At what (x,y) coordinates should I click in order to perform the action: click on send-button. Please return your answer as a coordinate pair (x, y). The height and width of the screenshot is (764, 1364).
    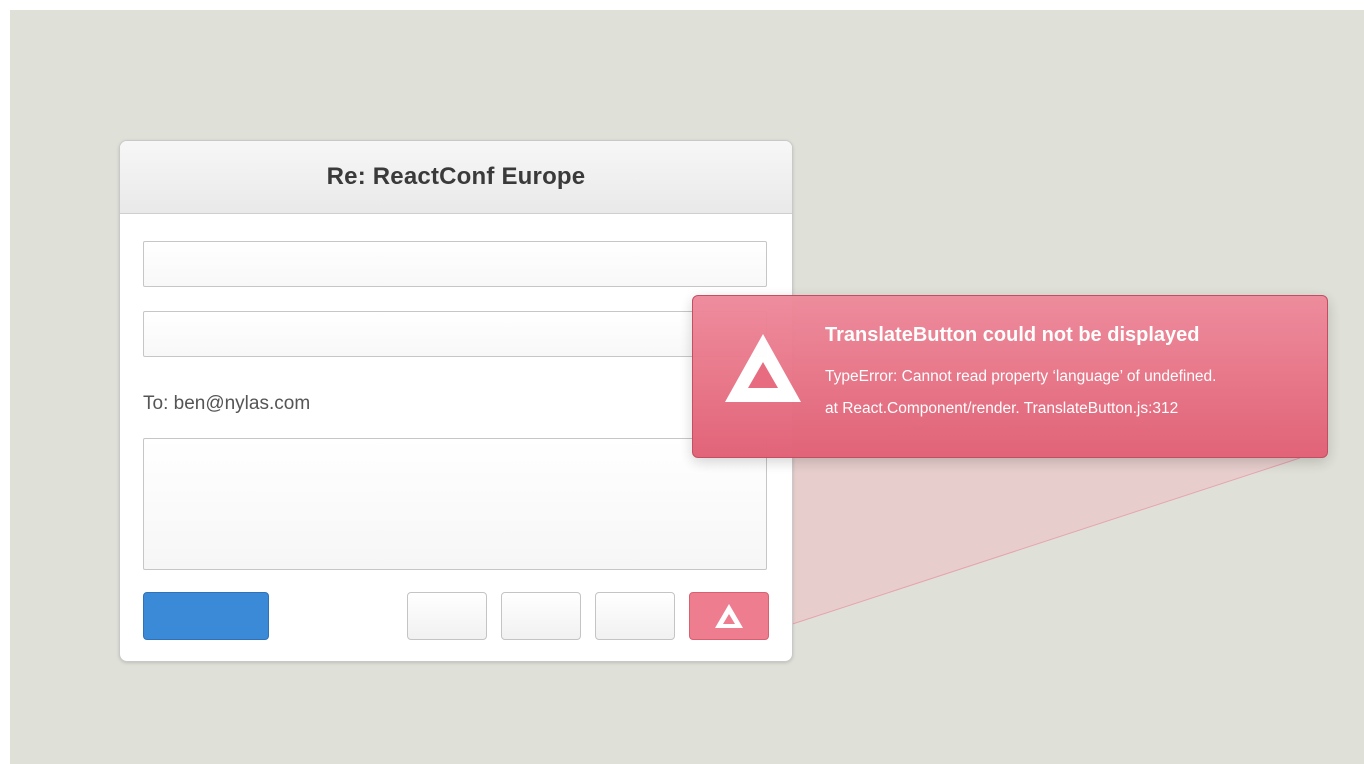
    Looking at the image, I should click on (206, 616).